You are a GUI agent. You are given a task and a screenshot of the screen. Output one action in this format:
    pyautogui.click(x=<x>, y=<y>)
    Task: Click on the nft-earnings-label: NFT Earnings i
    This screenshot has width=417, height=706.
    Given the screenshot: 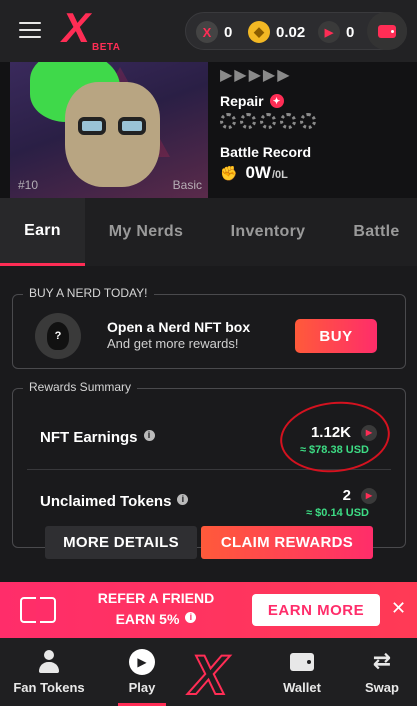 What is the action you would take?
    pyautogui.click(x=97, y=437)
    